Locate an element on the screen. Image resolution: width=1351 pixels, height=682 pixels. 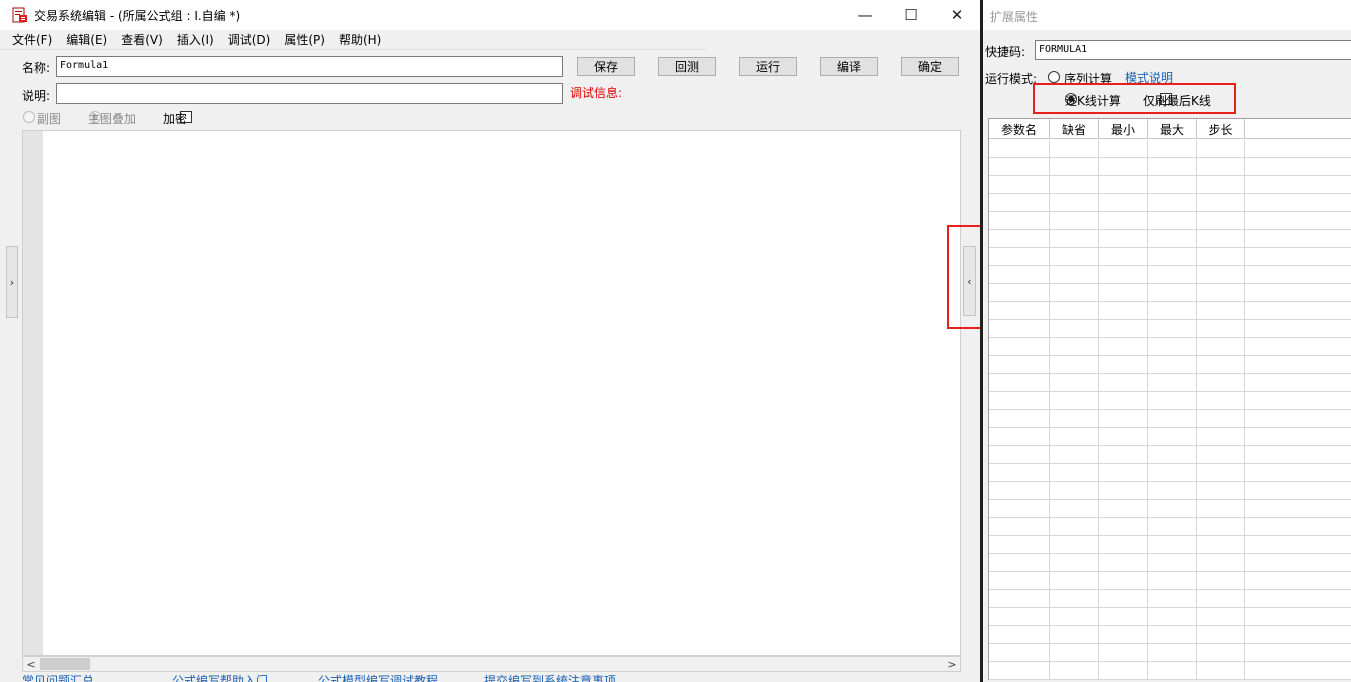
column-header-max: 最大 is located at coordinates (1172, 129).